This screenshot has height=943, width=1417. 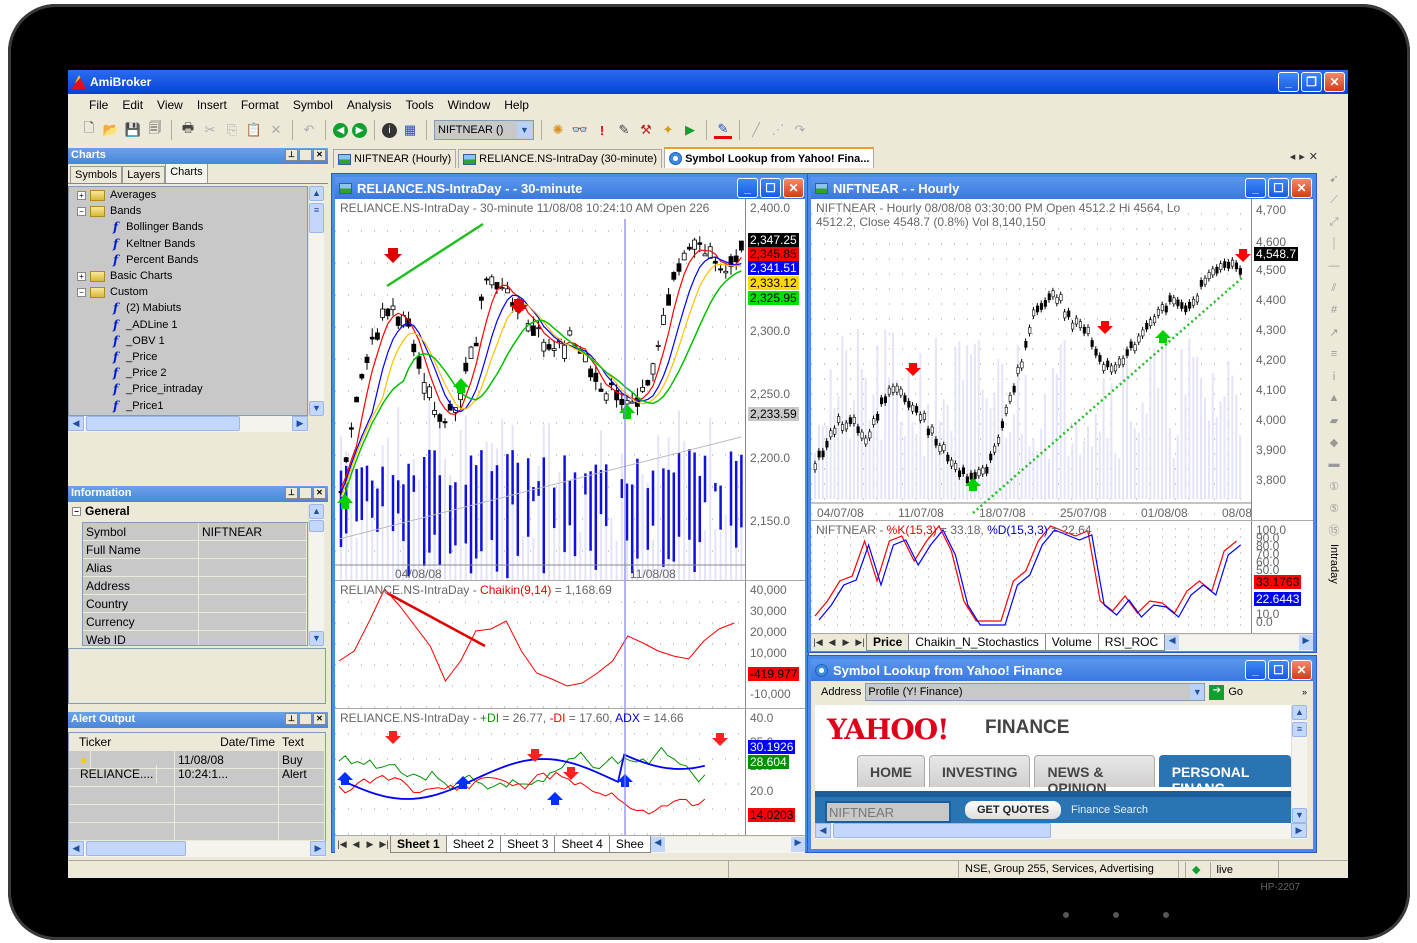 I want to click on tree-item: f Bollinger Bands, so click(x=188, y=227).